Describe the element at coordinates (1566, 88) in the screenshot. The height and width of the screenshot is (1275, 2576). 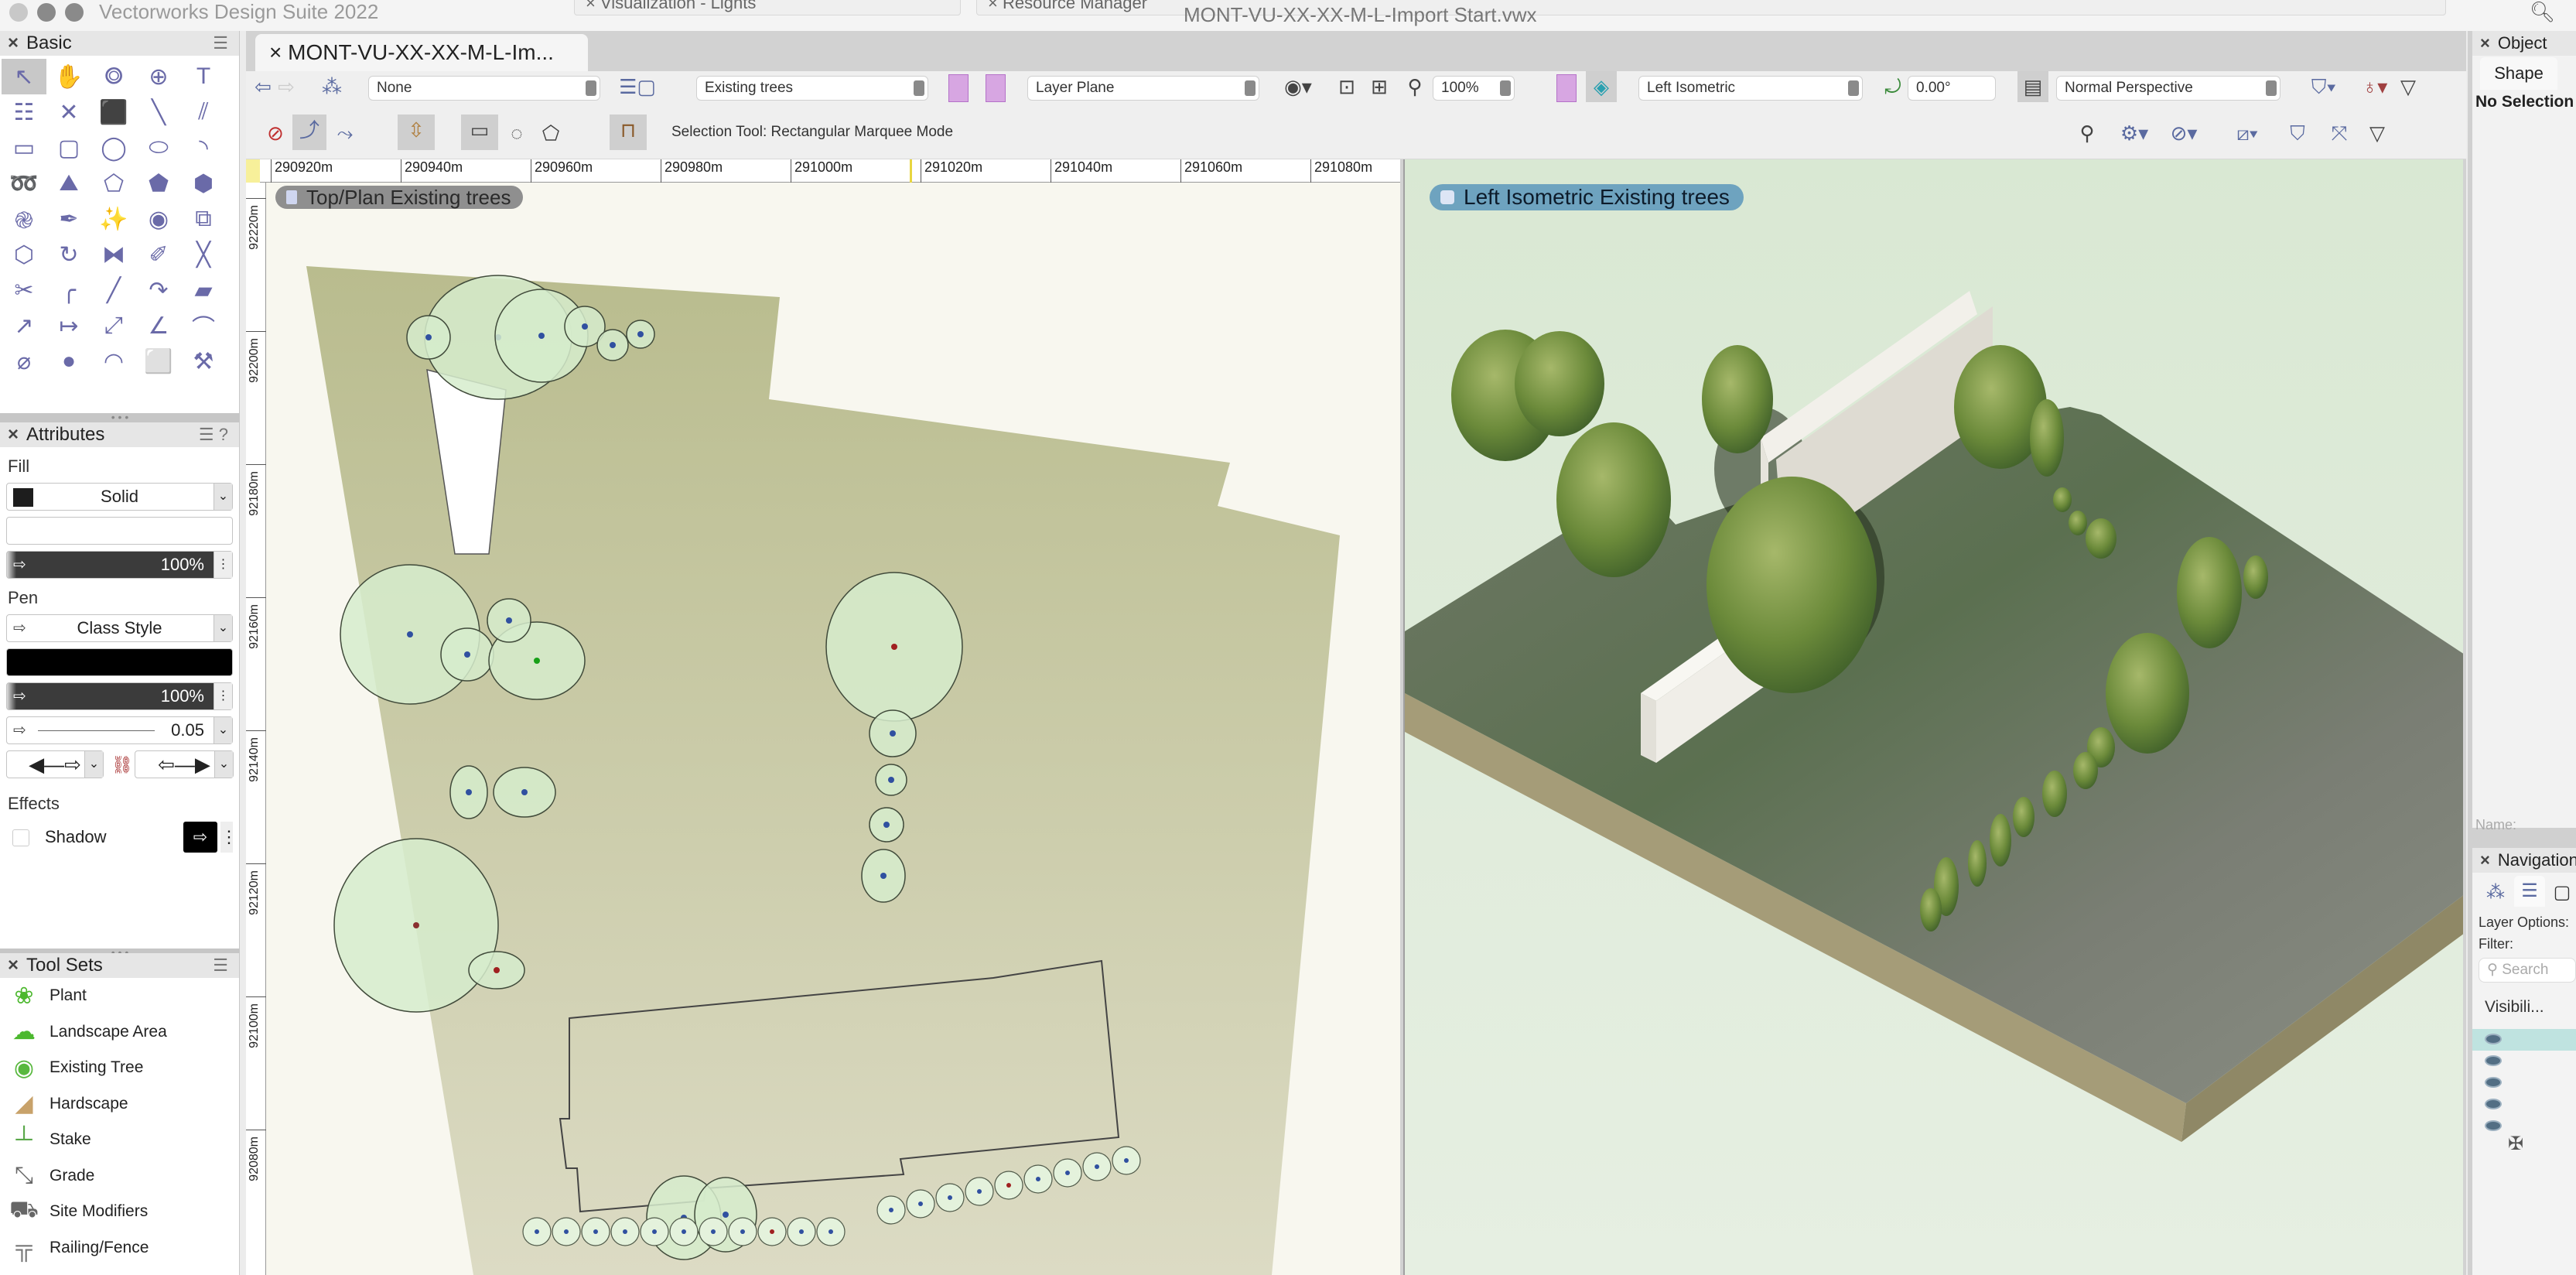
I see `multiple-views-icon` at that location.